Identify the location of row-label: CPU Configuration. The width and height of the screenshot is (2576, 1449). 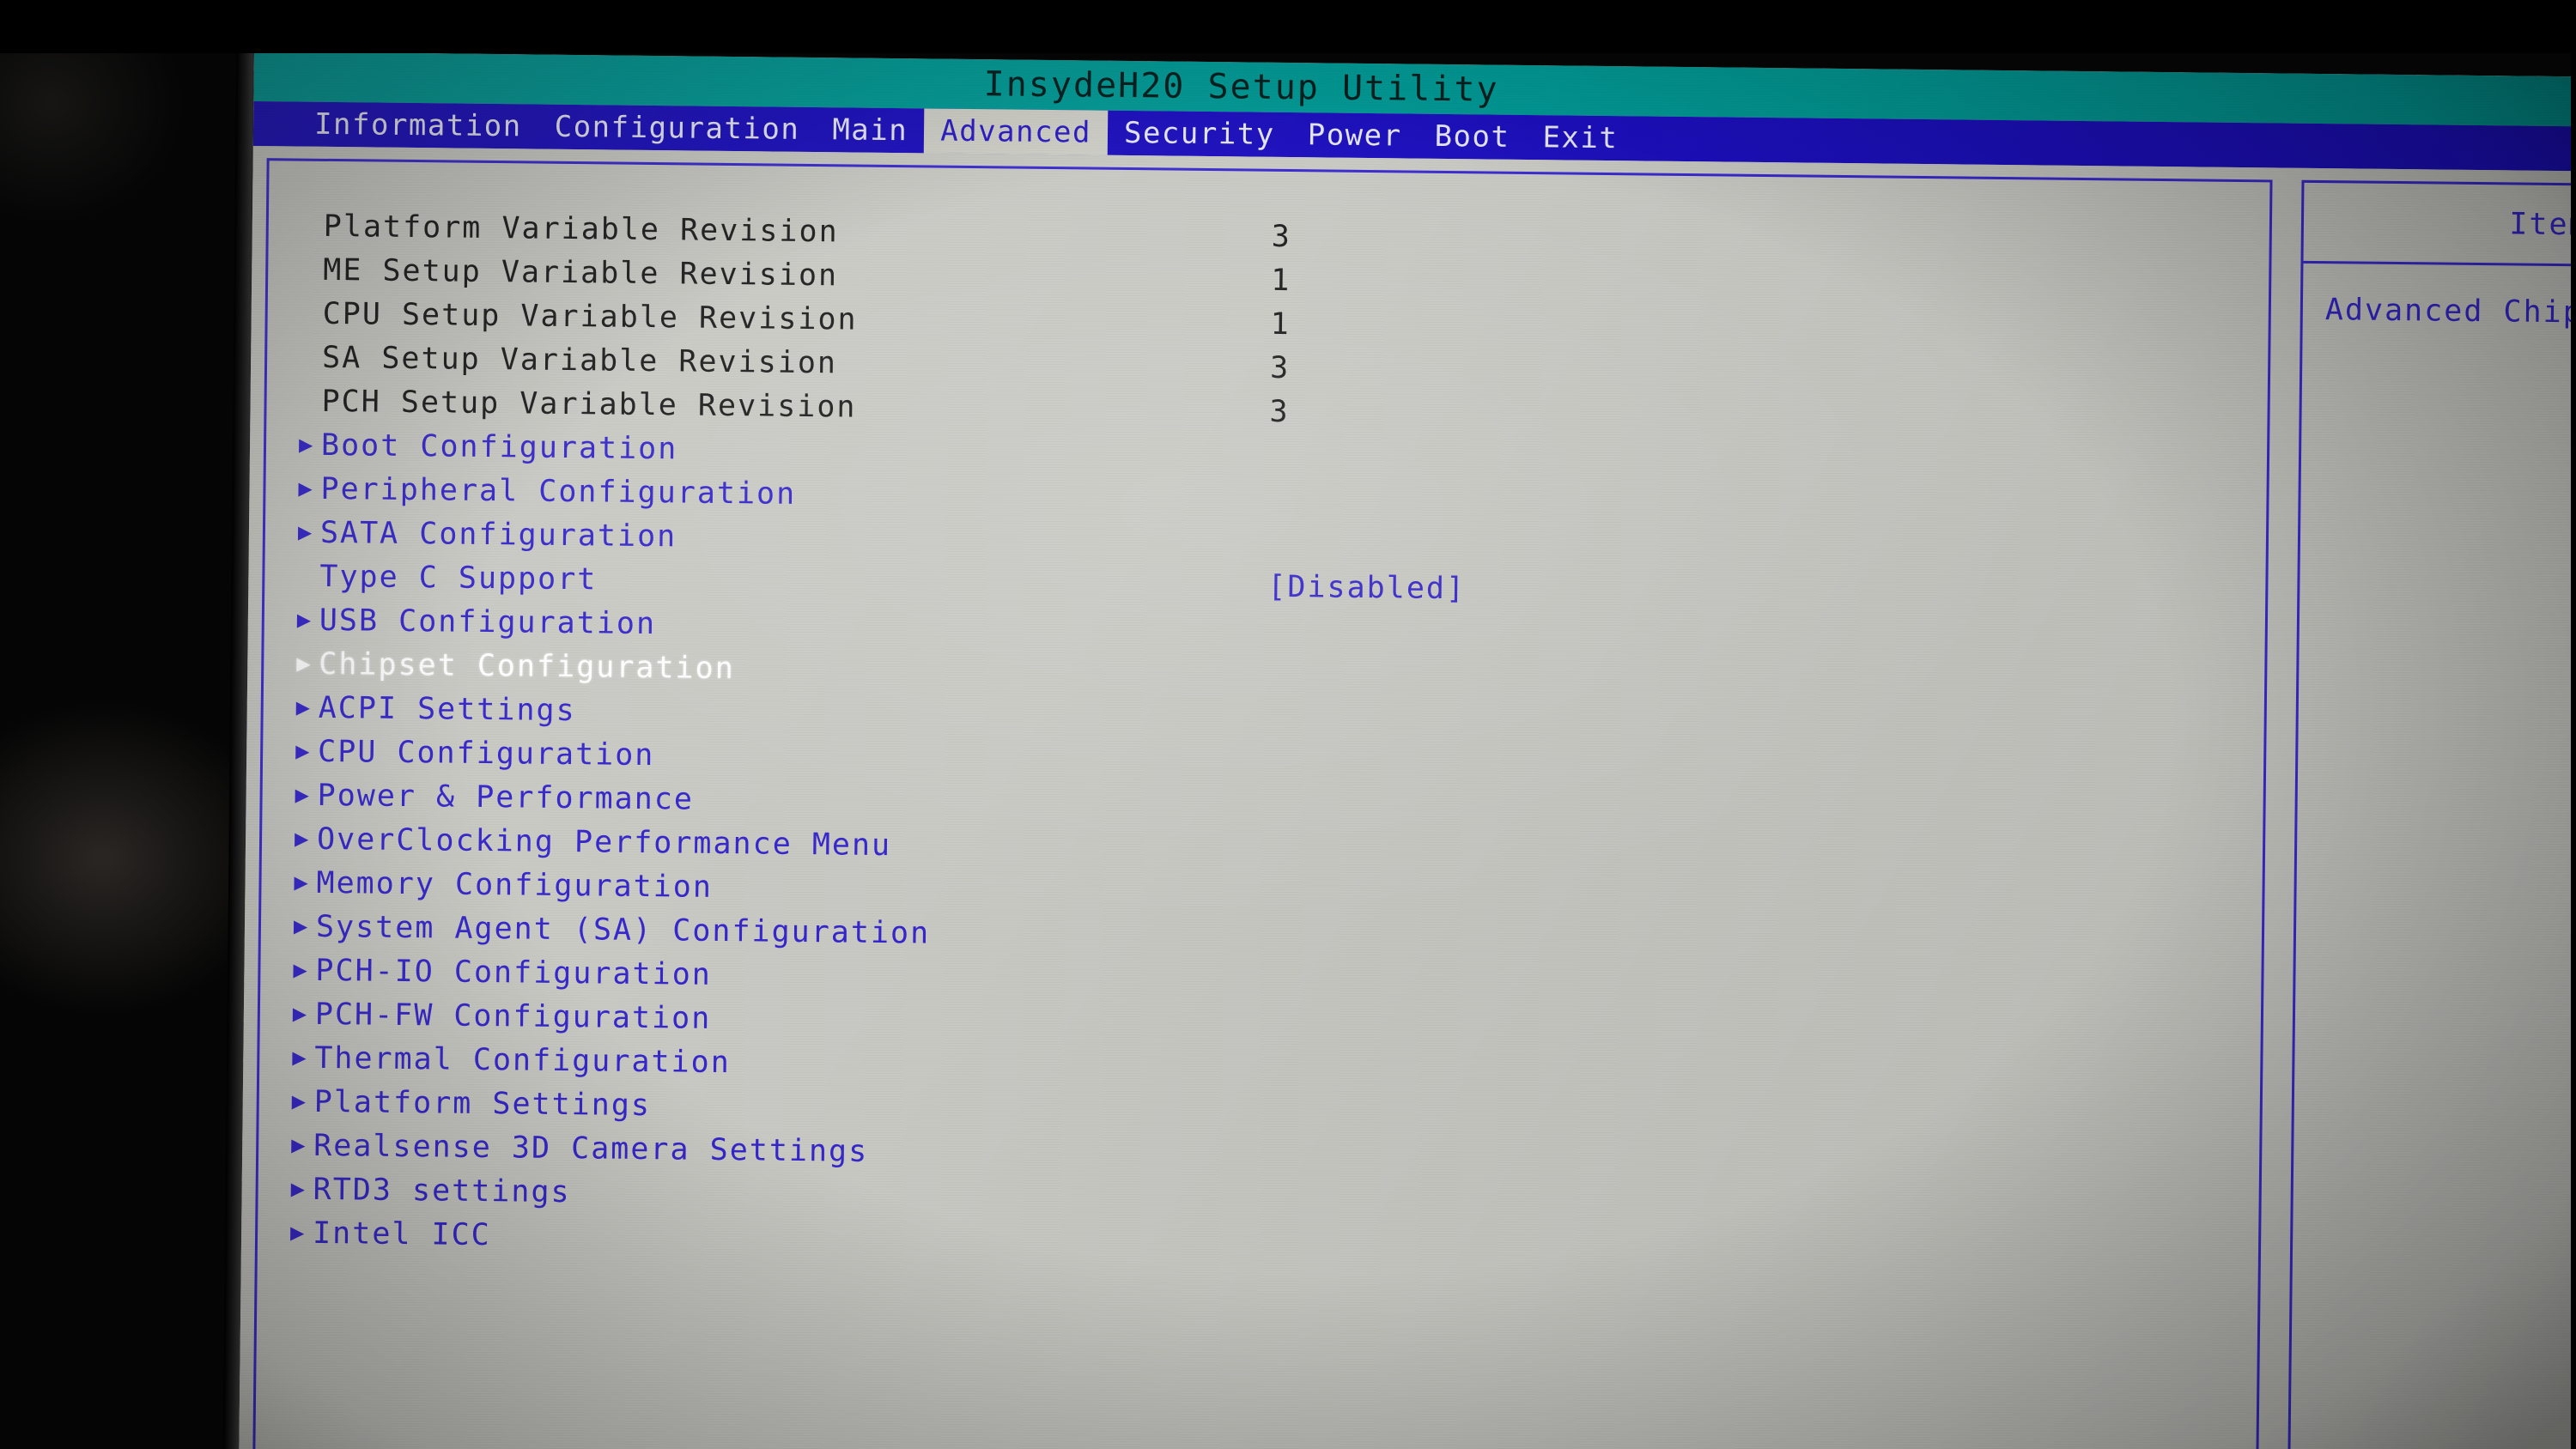
(486, 753).